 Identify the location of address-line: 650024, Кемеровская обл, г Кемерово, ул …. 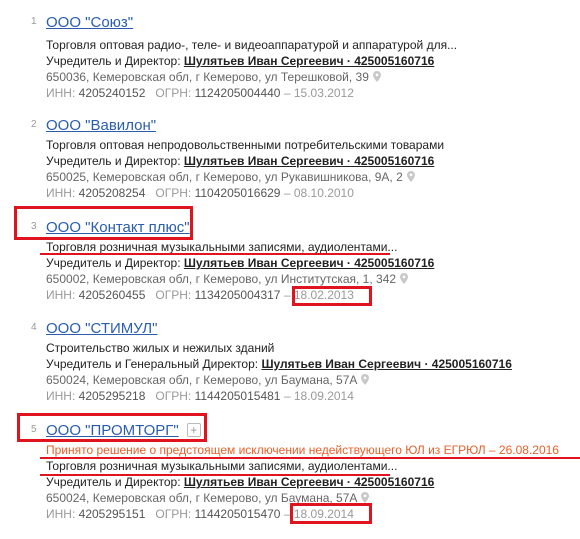
(208, 380).